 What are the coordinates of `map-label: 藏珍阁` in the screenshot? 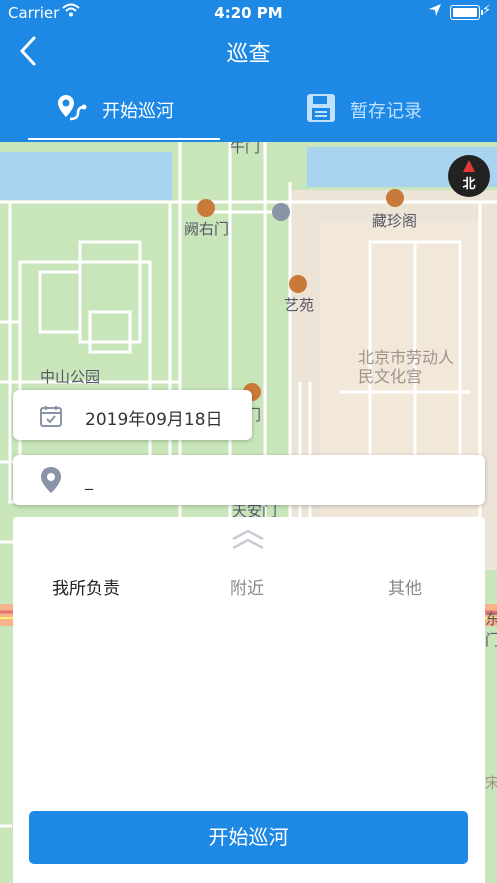 It's located at (395, 221).